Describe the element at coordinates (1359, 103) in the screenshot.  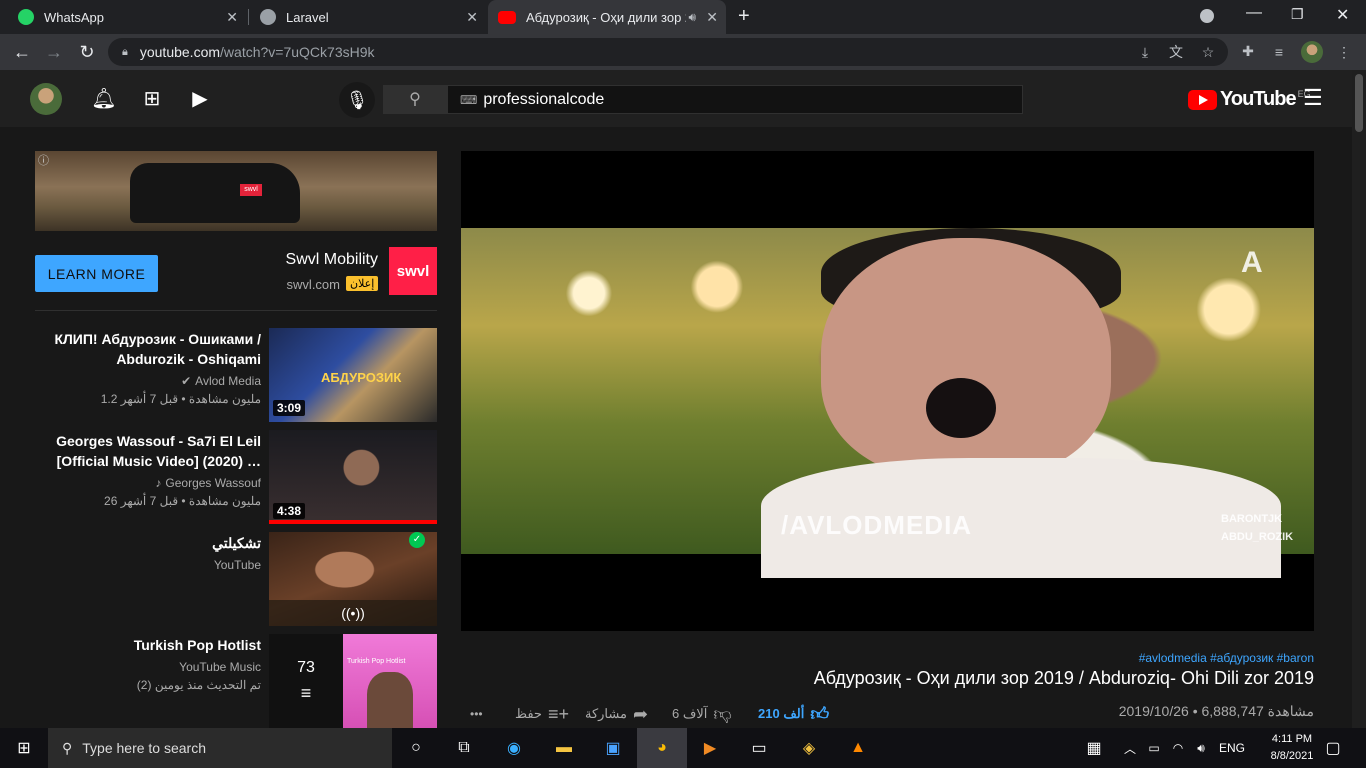
I see `scrollbar-thumb` at that location.